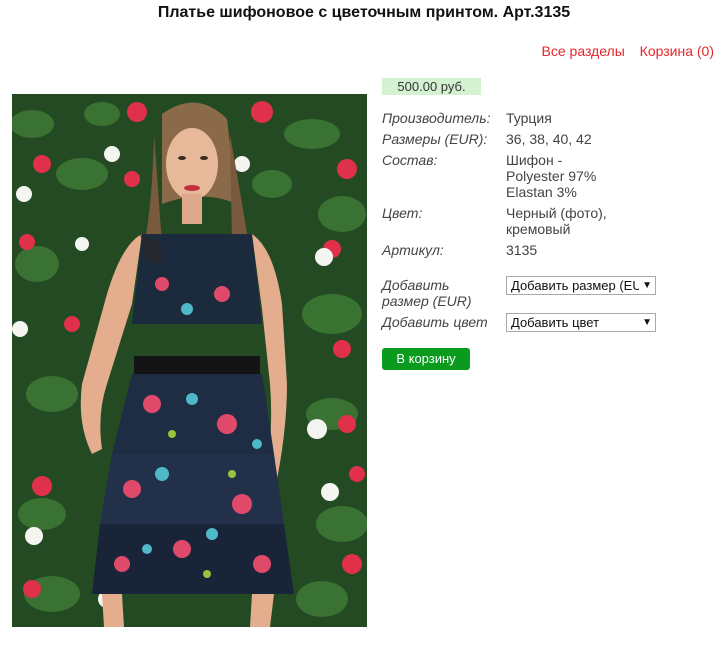  I want to click on property-label: Размеры (EUR):, so click(435, 139).